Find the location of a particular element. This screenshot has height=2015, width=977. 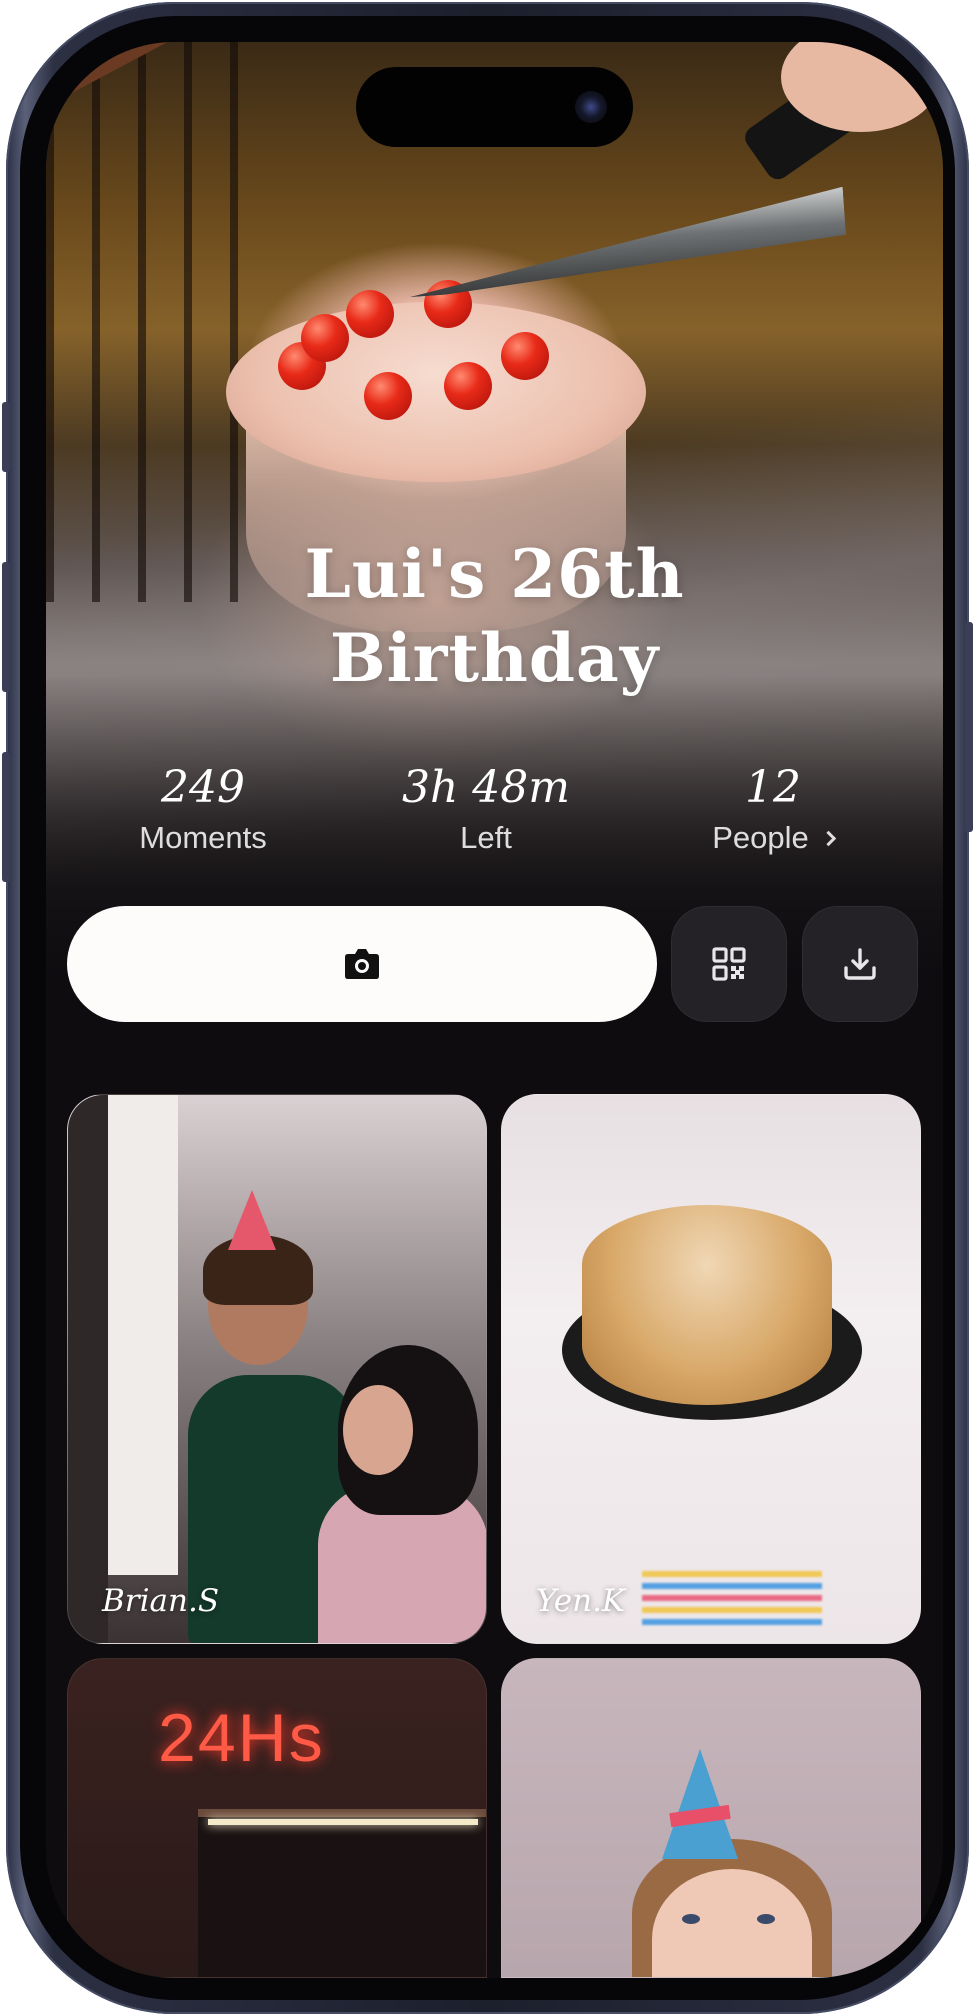

candles is located at coordinates (732, 1595).